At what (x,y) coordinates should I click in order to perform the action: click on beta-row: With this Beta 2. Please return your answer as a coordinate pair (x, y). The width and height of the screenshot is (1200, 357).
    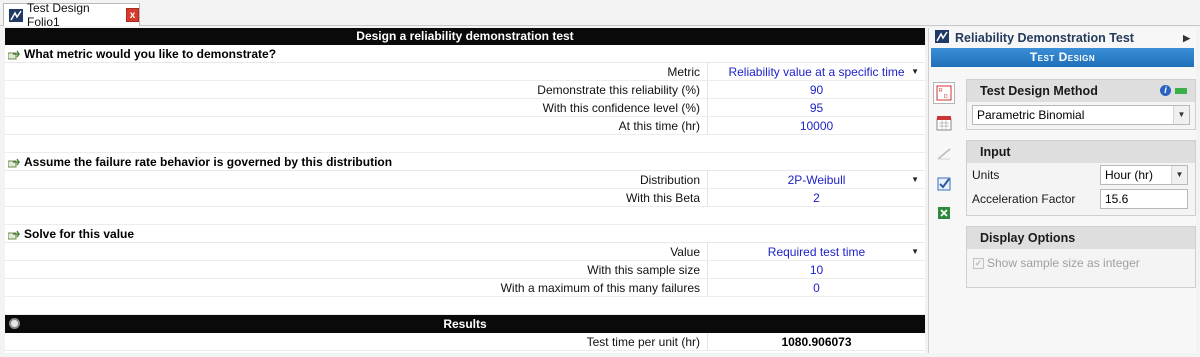
    Looking at the image, I should click on (465, 198).